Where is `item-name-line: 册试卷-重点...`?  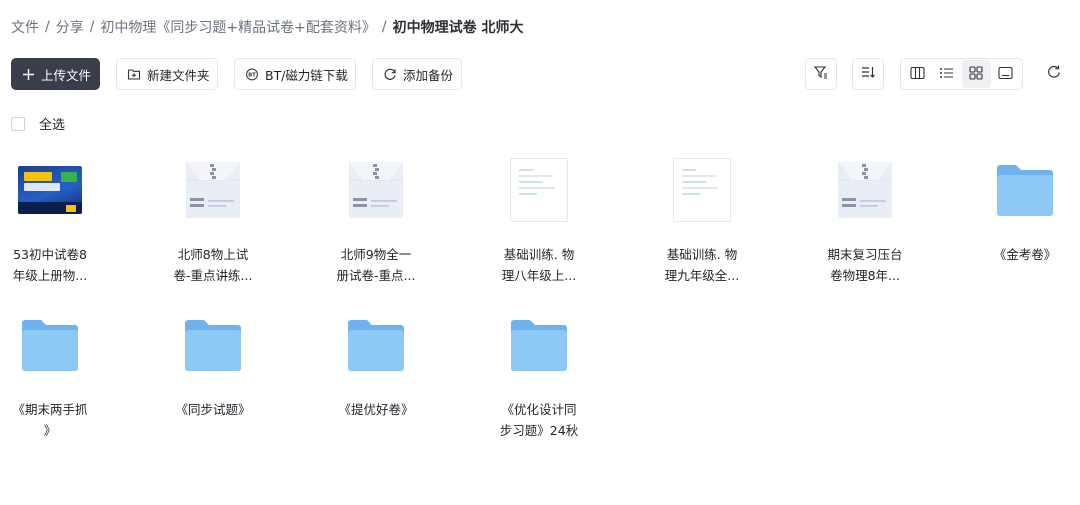
item-name-line: 册试卷-重点... is located at coordinates (376, 275).